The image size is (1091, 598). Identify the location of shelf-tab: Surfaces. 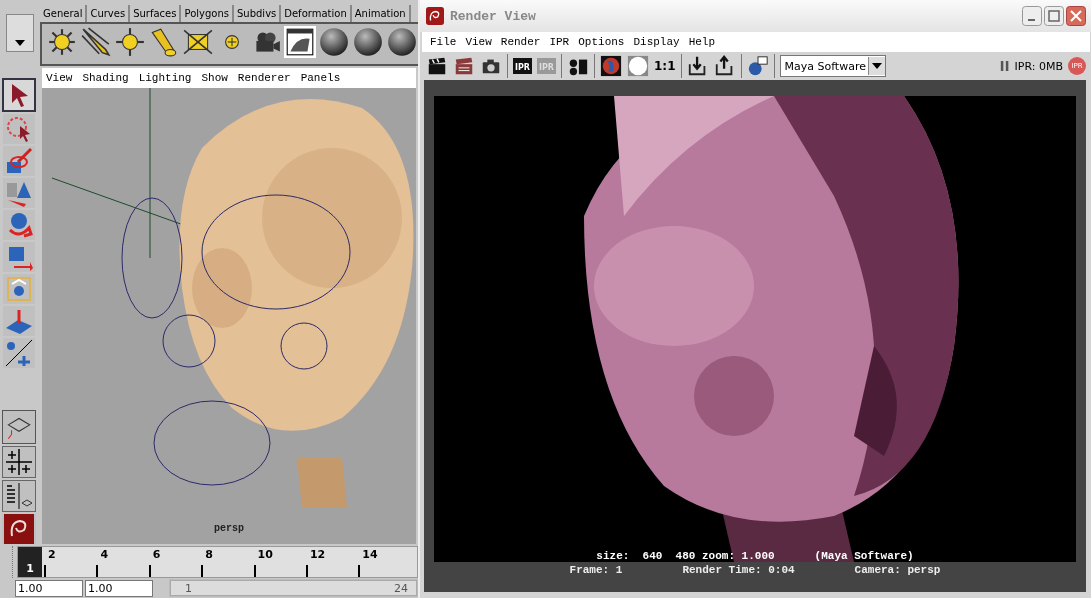
(156, 13).